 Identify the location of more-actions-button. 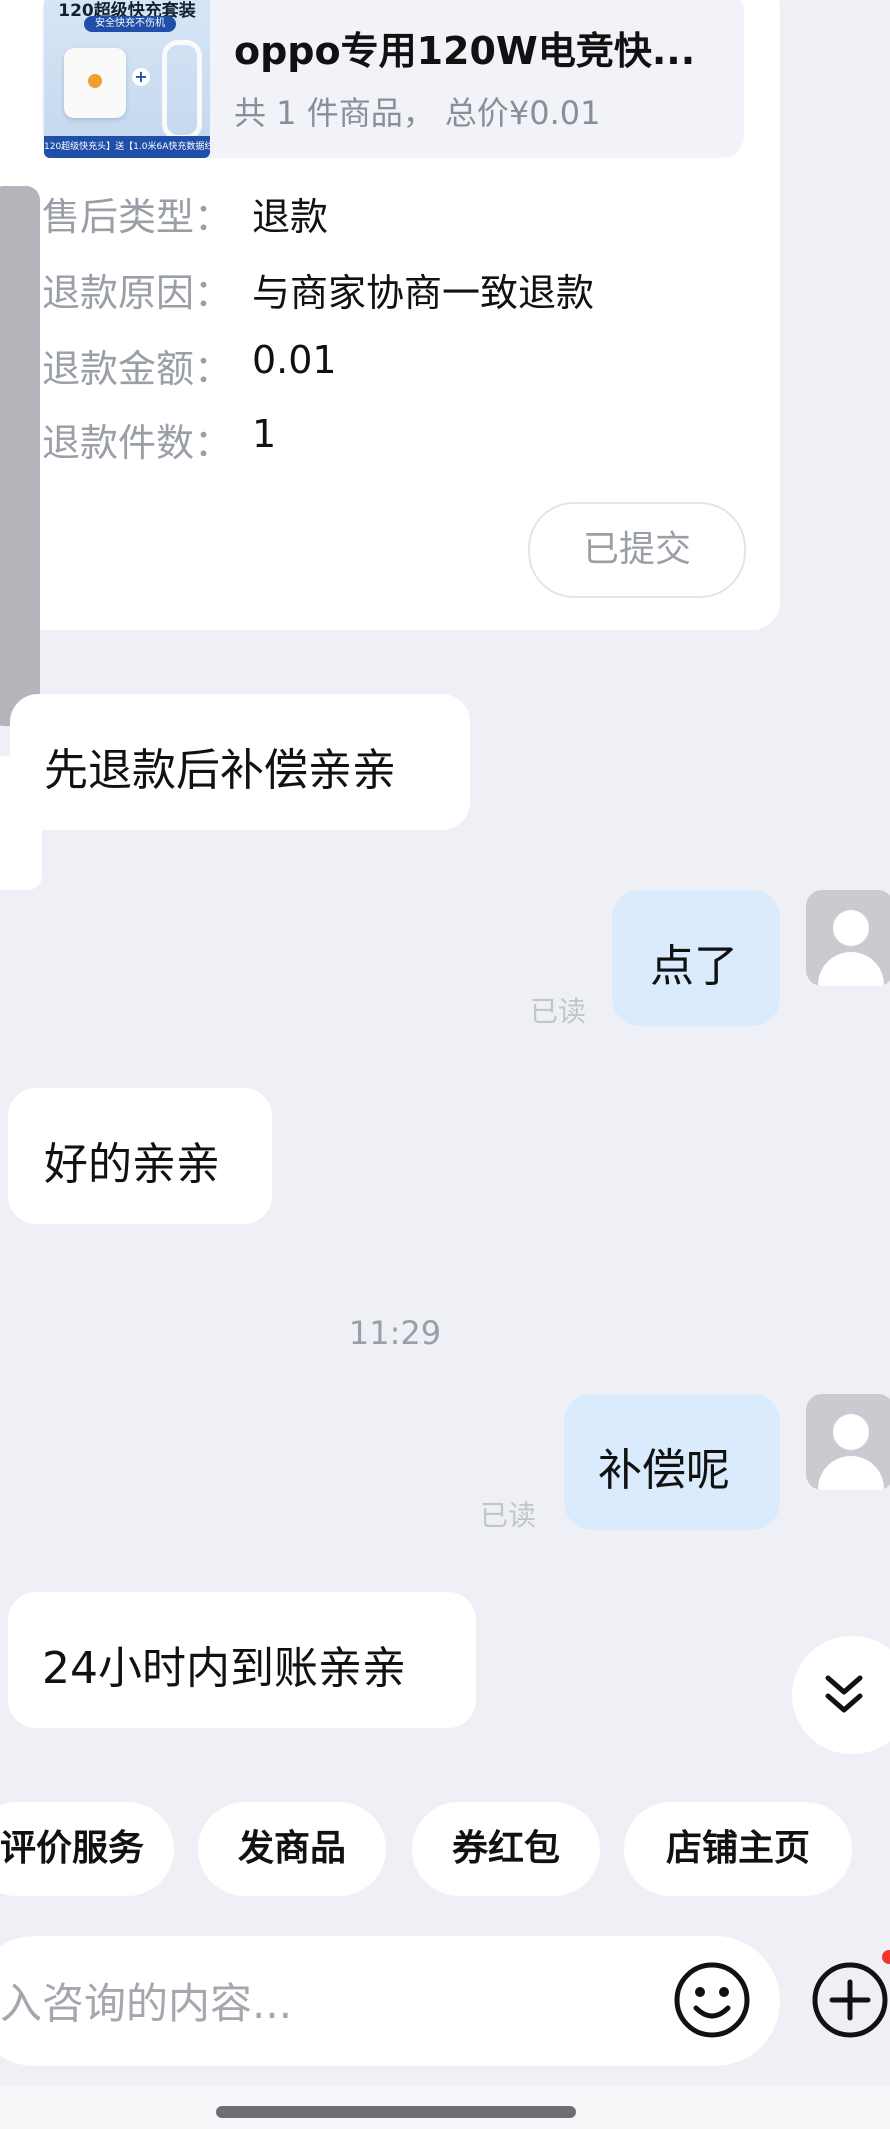
(850, 2000).